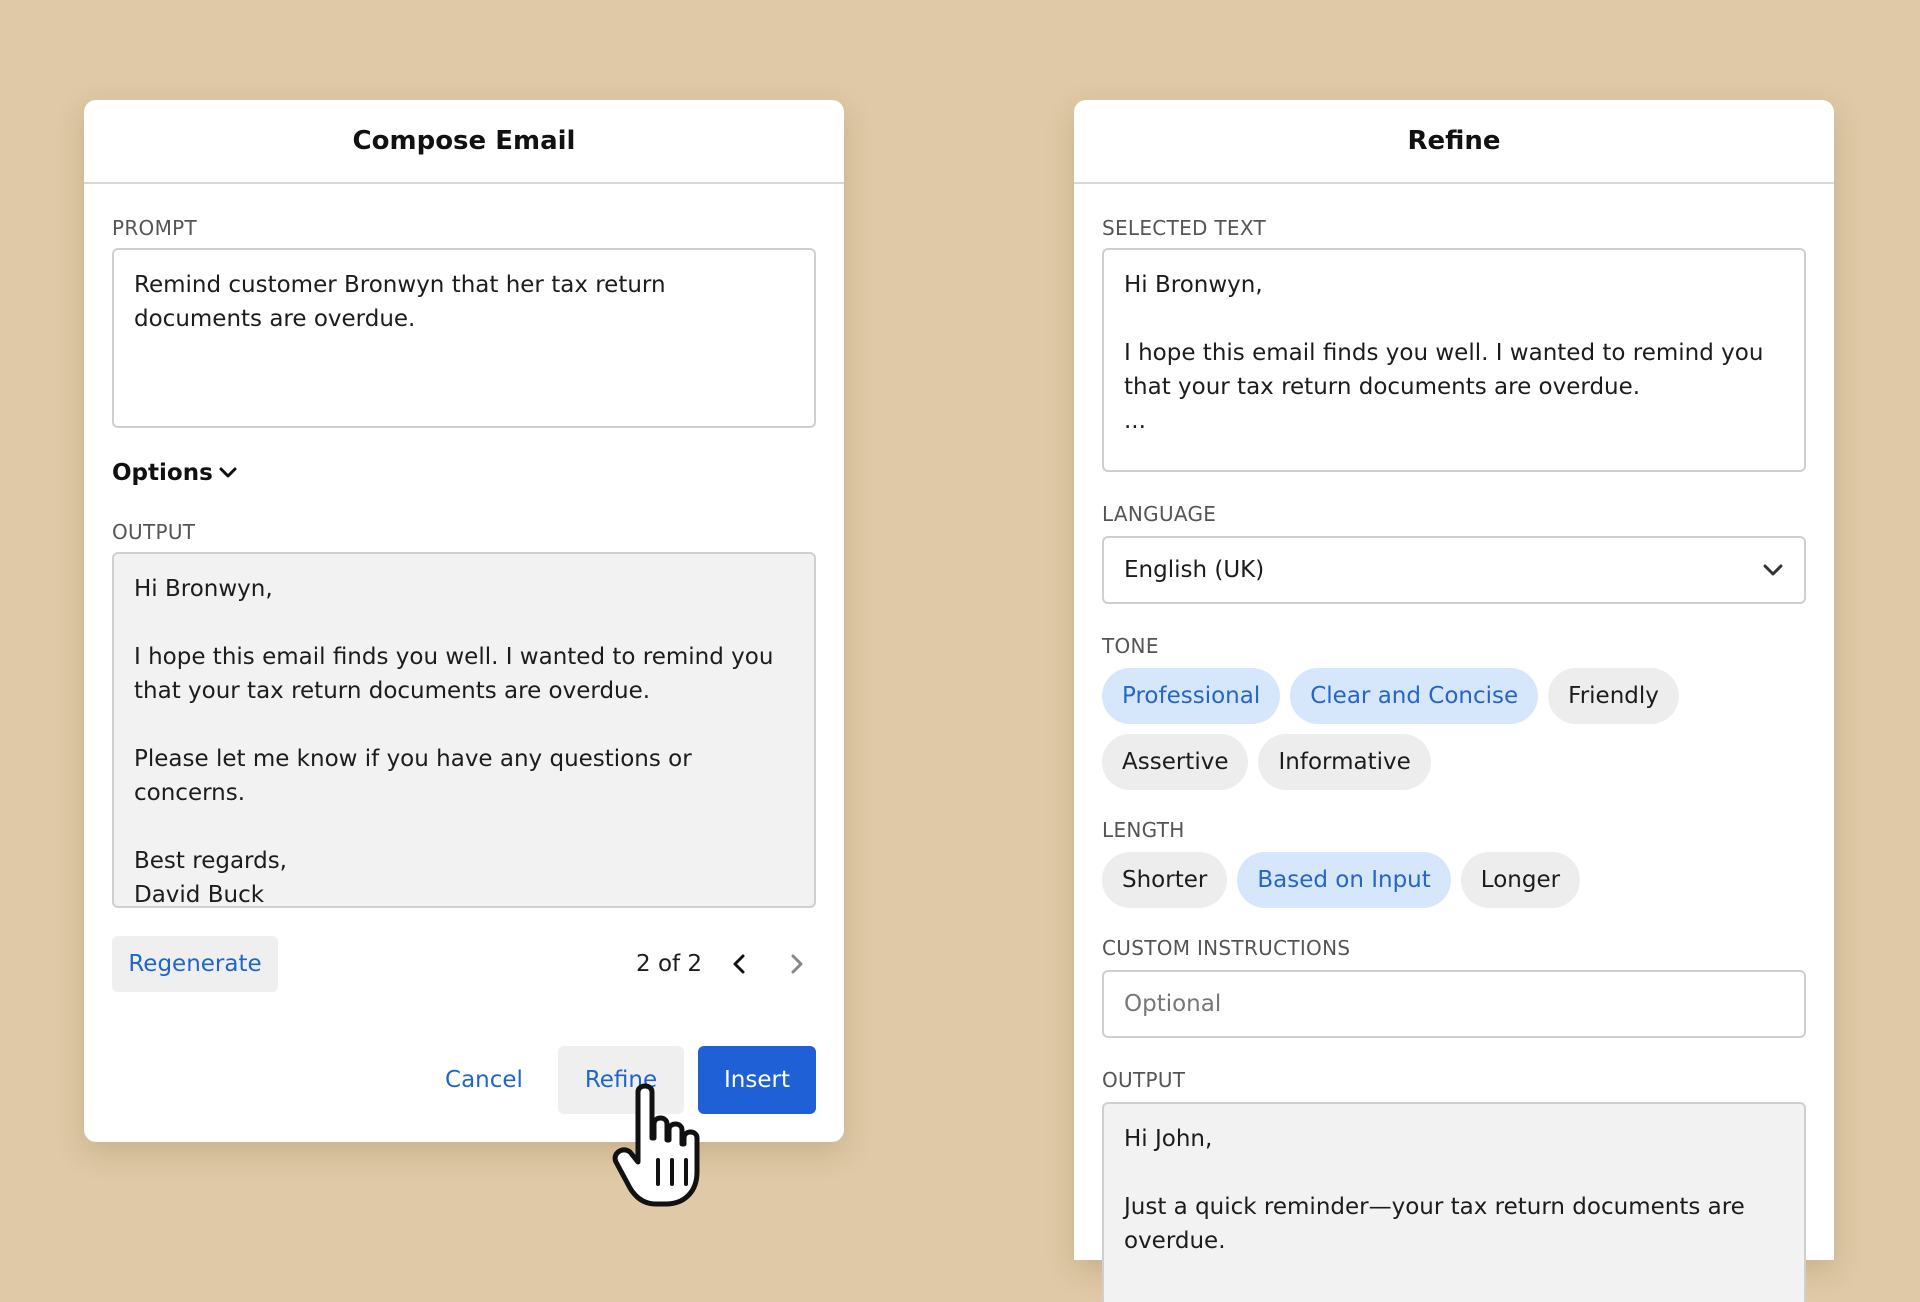 This screenshot has width=1920, height=1302. Describe the element at coordinates (1414, 696) in the screenshot. I see `tone-chip-clear-and-concise: Clear and Concise` at that location.